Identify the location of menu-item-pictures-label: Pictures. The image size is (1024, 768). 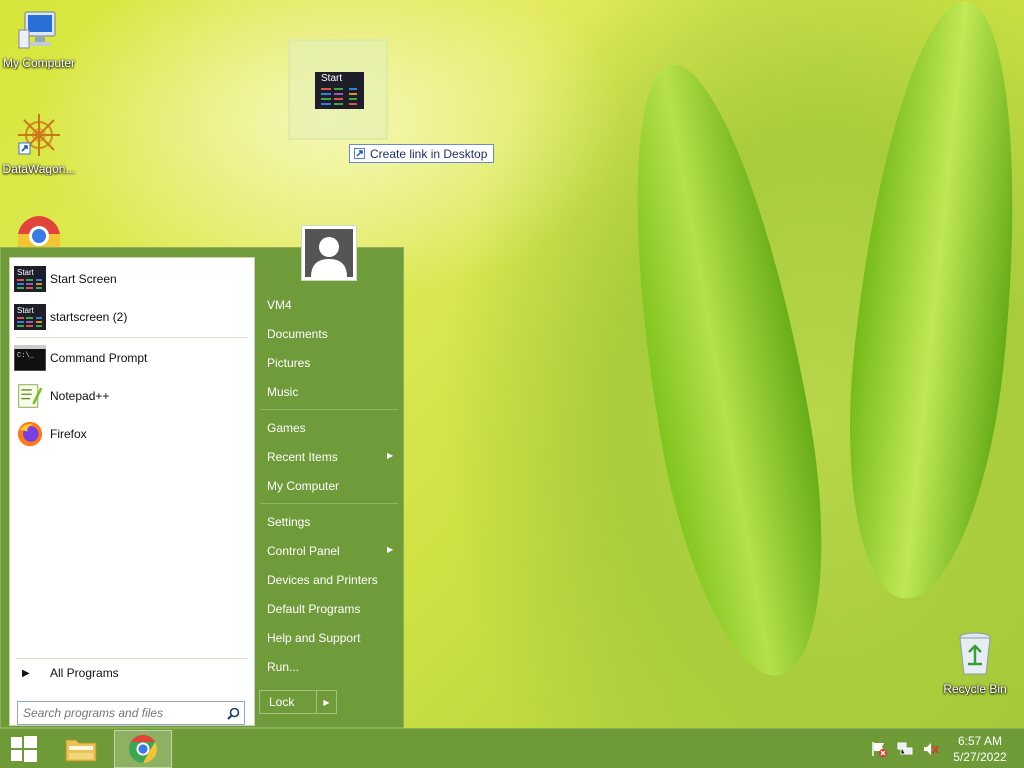
(289, 363).